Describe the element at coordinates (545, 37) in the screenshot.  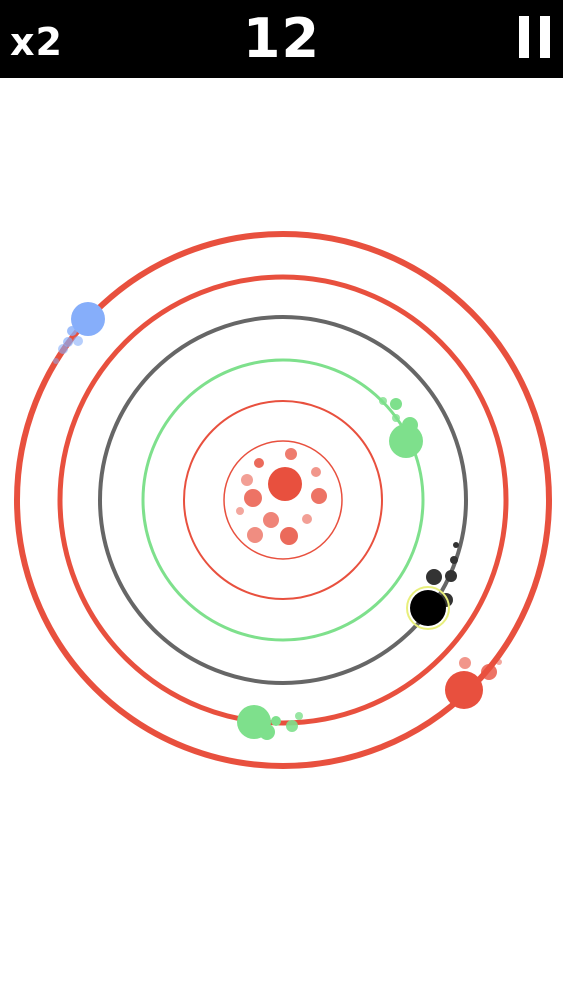
I see `pause-bar-right` at that location.